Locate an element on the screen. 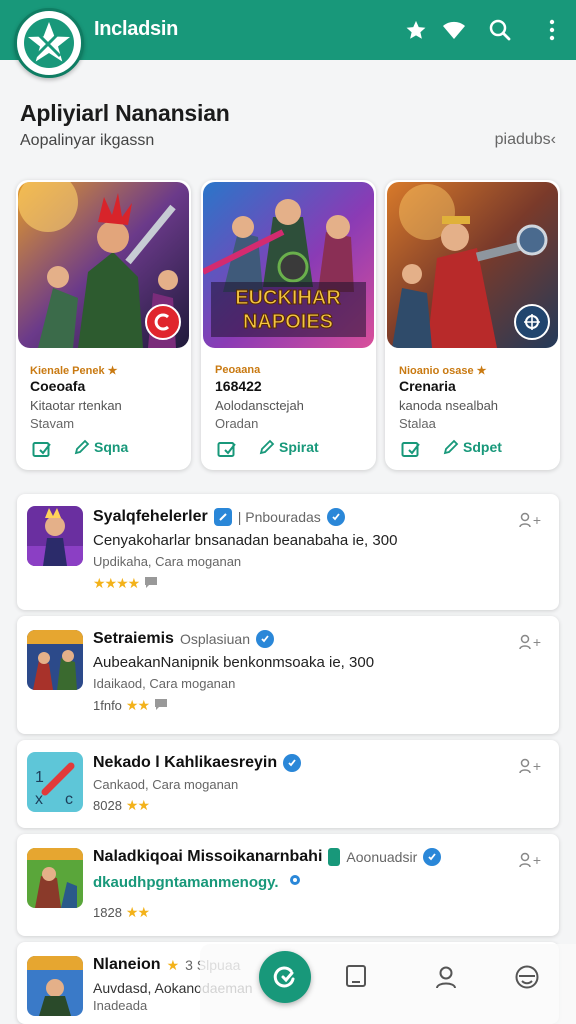 The image size is (576, 1024). badge-icon is located at coordinates (222, 517).